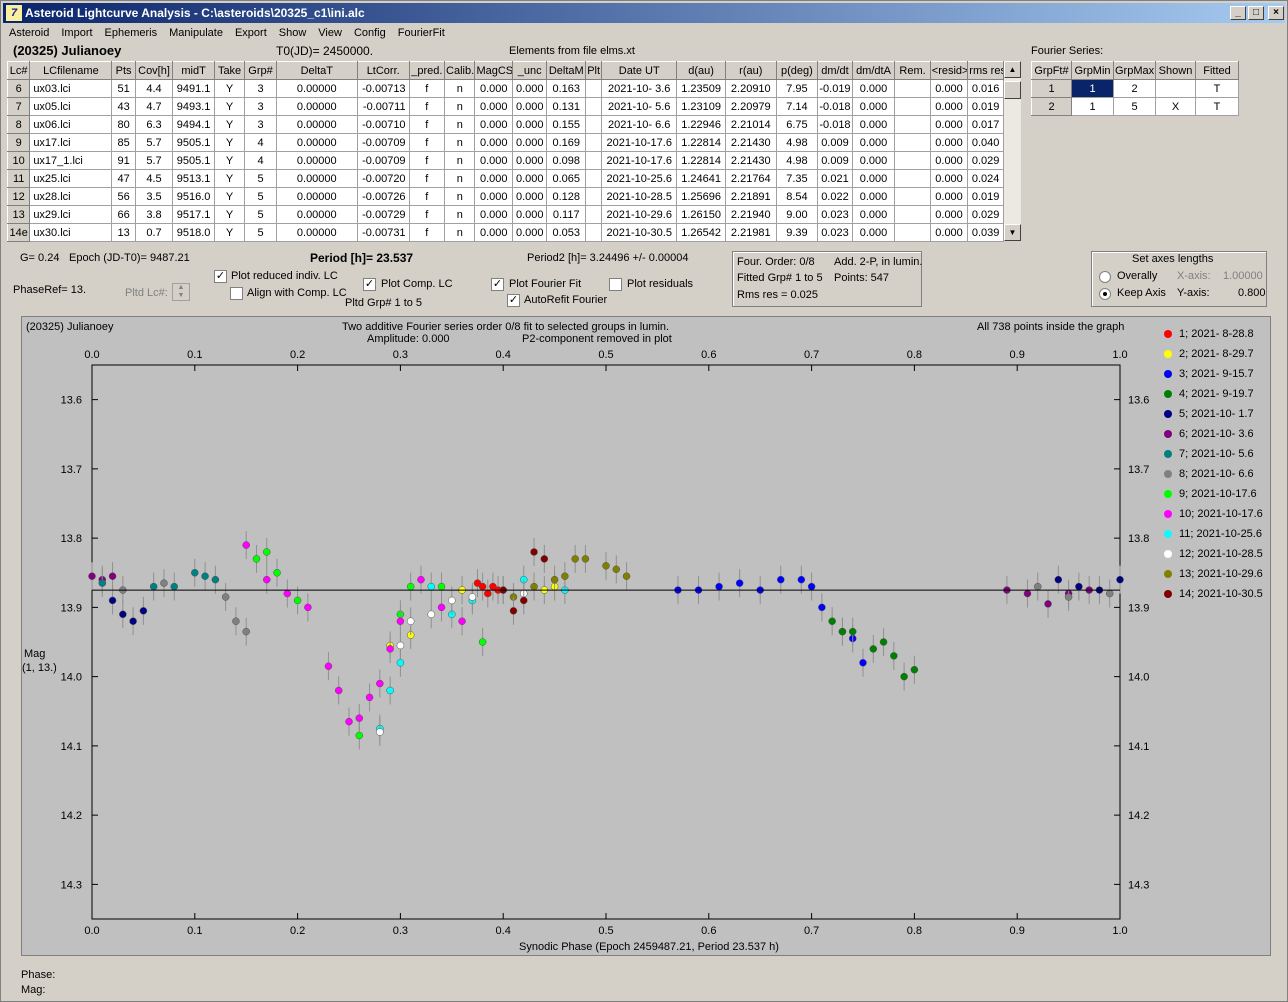 This screenshot has width=1288, height=1002. I want to click on close-button: ×, so click(1276, 13).